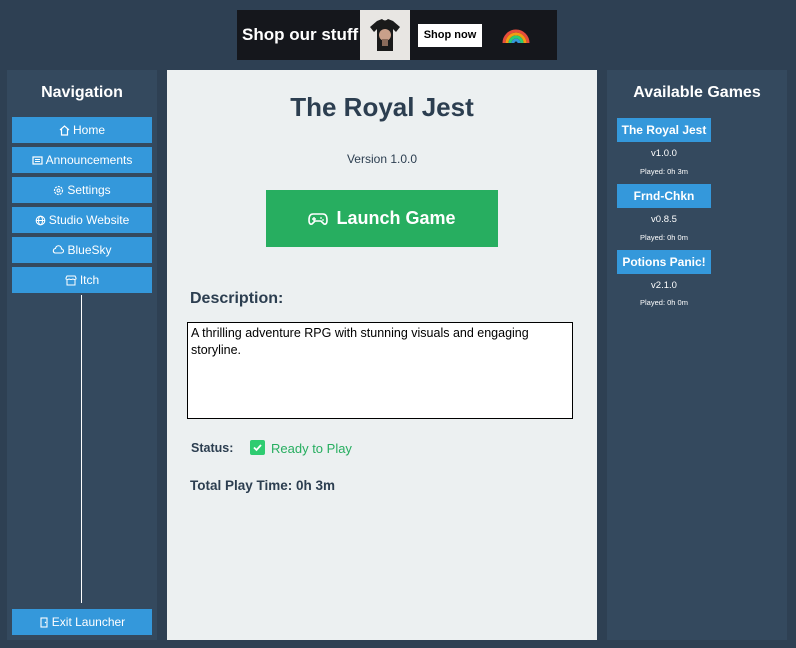  What do you see at coordinates (89, 250) in the screenshot?
I see `nav-bluesky-label: BlueSky` at bounding box center [89, 250].